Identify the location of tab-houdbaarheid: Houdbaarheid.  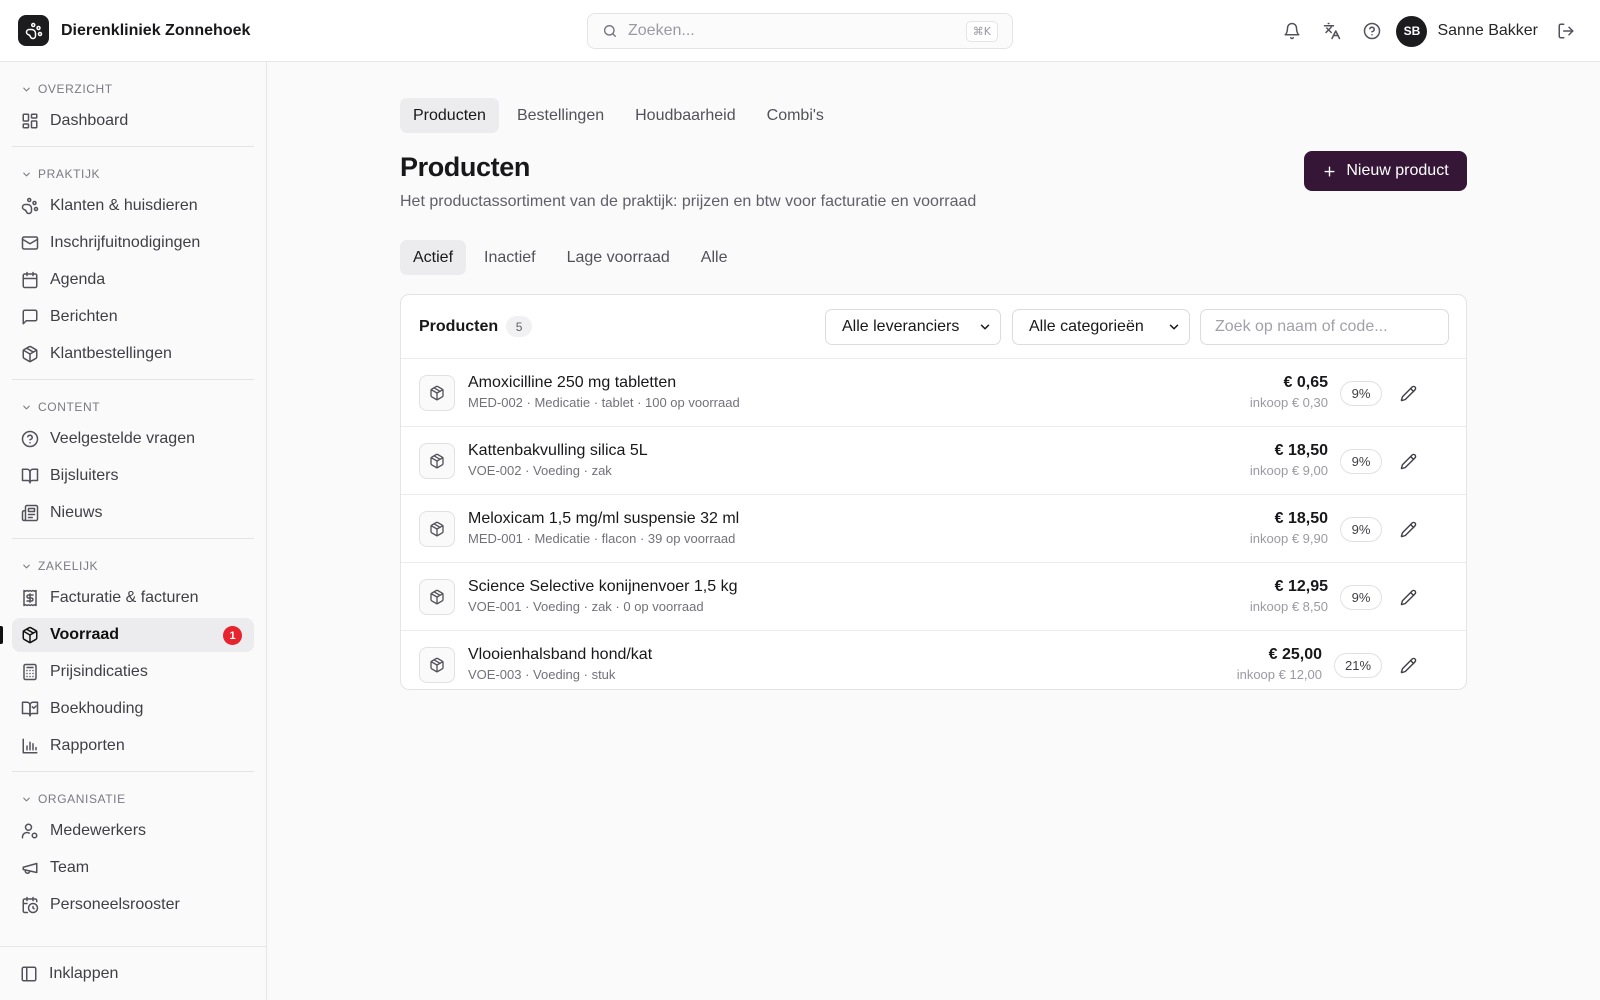
(685, 115).